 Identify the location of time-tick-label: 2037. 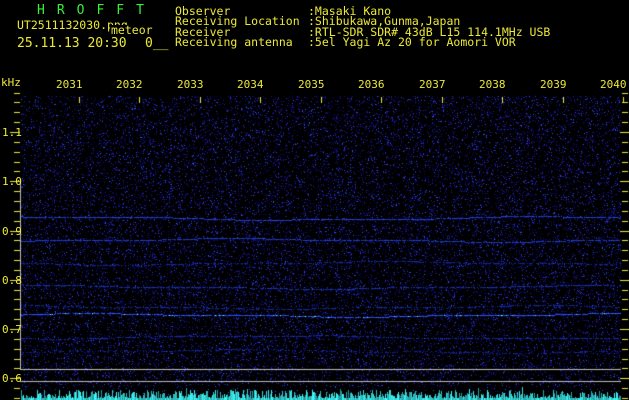
(432, 84).